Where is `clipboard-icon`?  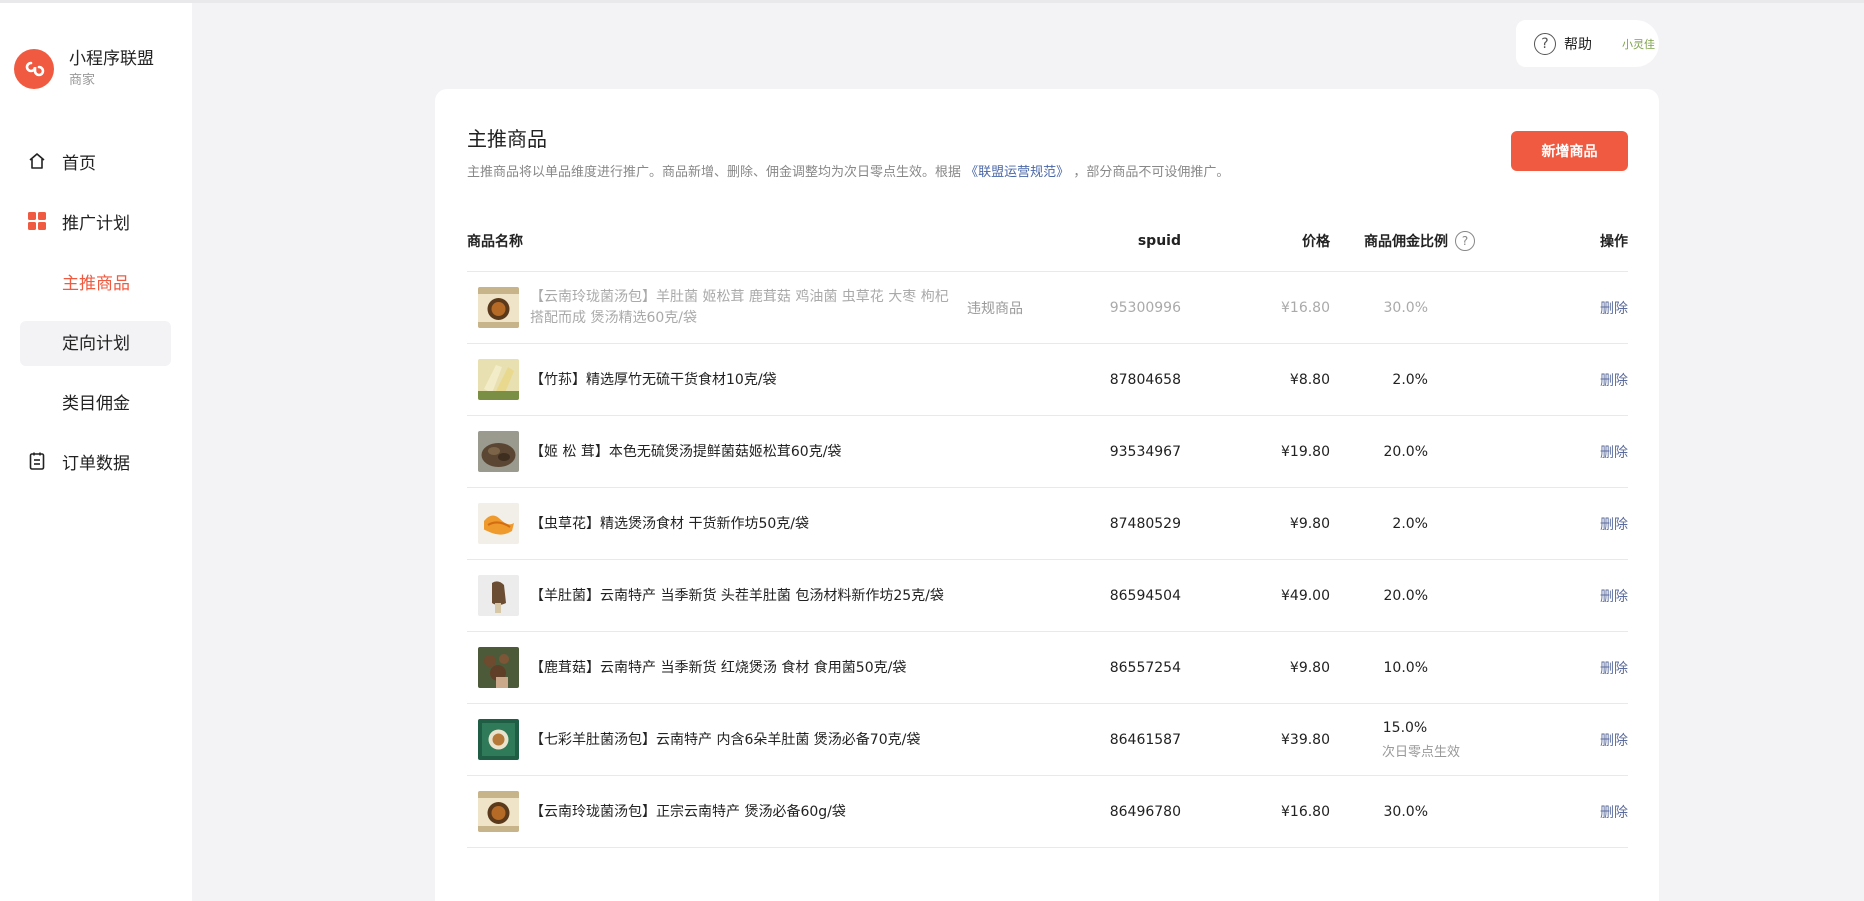
clipboard-icon is located at coordinates (37, 461).